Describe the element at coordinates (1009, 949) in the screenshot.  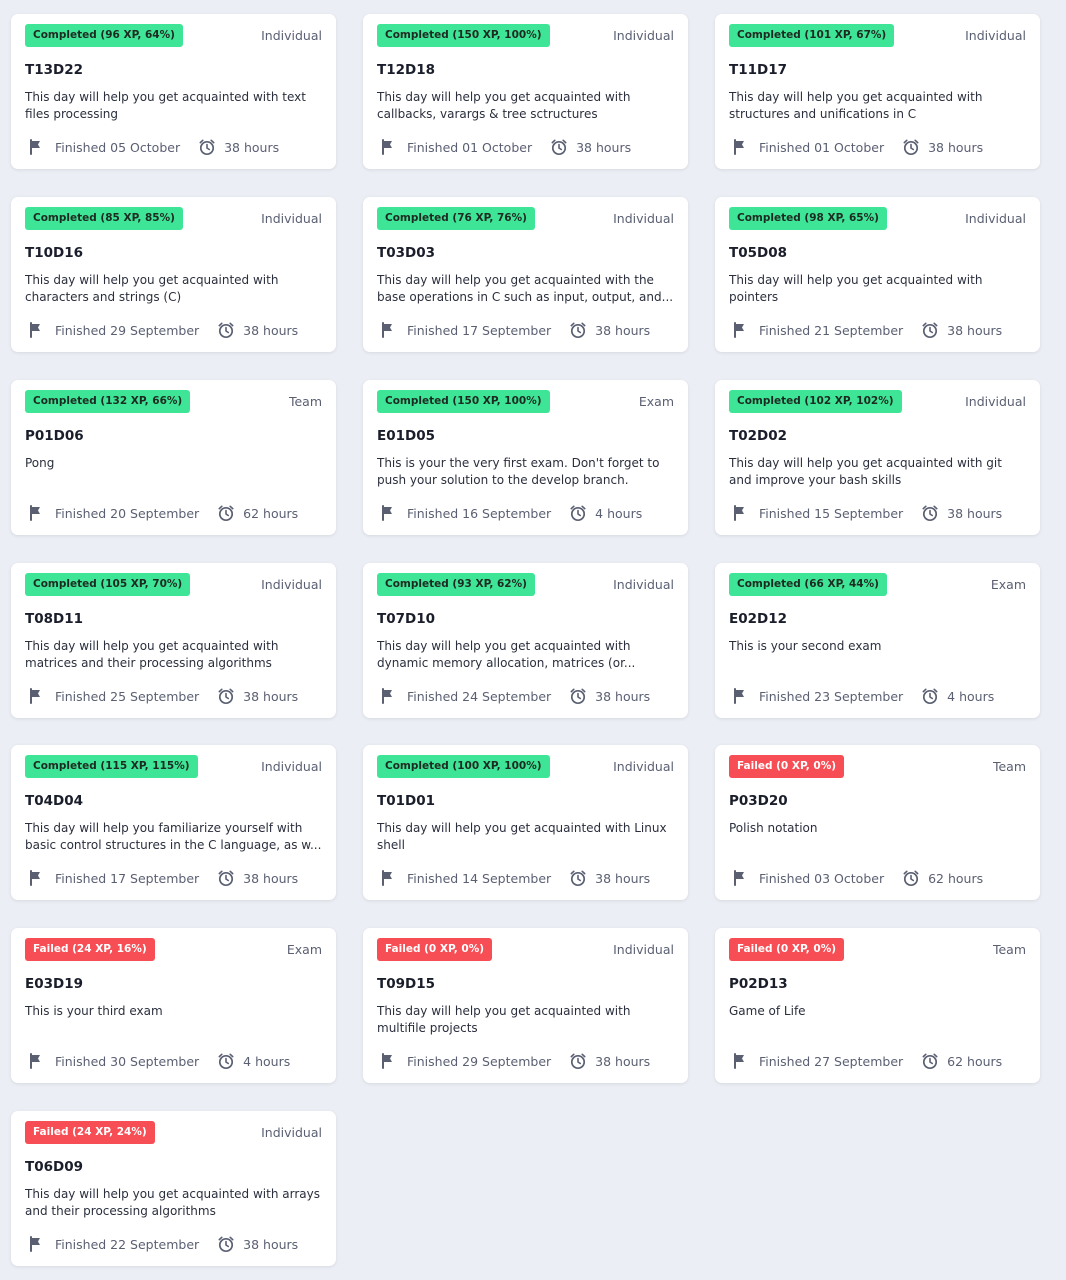
I see `project-type: Team` at that location.